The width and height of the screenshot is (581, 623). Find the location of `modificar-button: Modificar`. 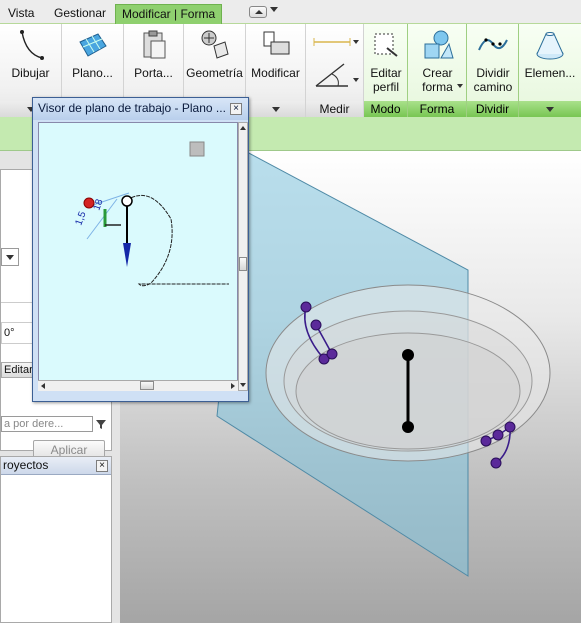

modificar-button: Modificar is located at coordinates (276, 70).